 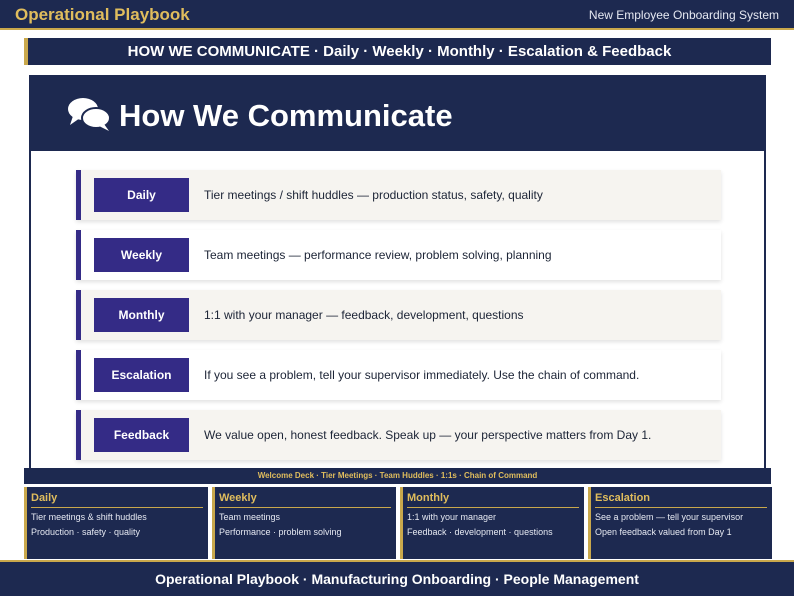 What do you see at coordinates (623, 498) in the screenshot?
I see `card-title: Escalation` at bounding box center [623, 498].